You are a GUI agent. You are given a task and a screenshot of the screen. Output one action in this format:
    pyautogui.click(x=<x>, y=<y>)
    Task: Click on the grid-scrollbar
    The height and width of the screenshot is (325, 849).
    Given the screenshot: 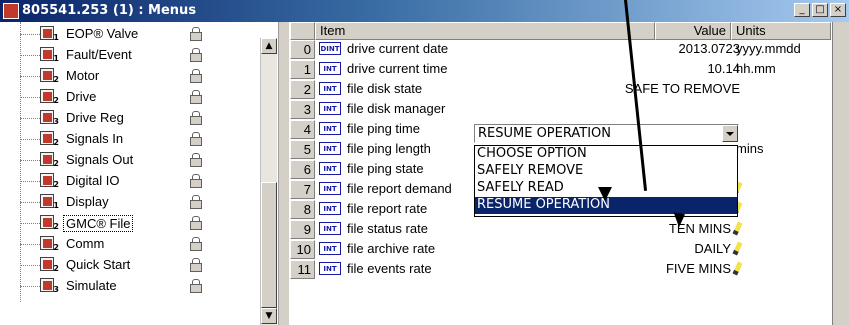 What is the action you would take?
    pyautogui.click(x=840, y=173)
    